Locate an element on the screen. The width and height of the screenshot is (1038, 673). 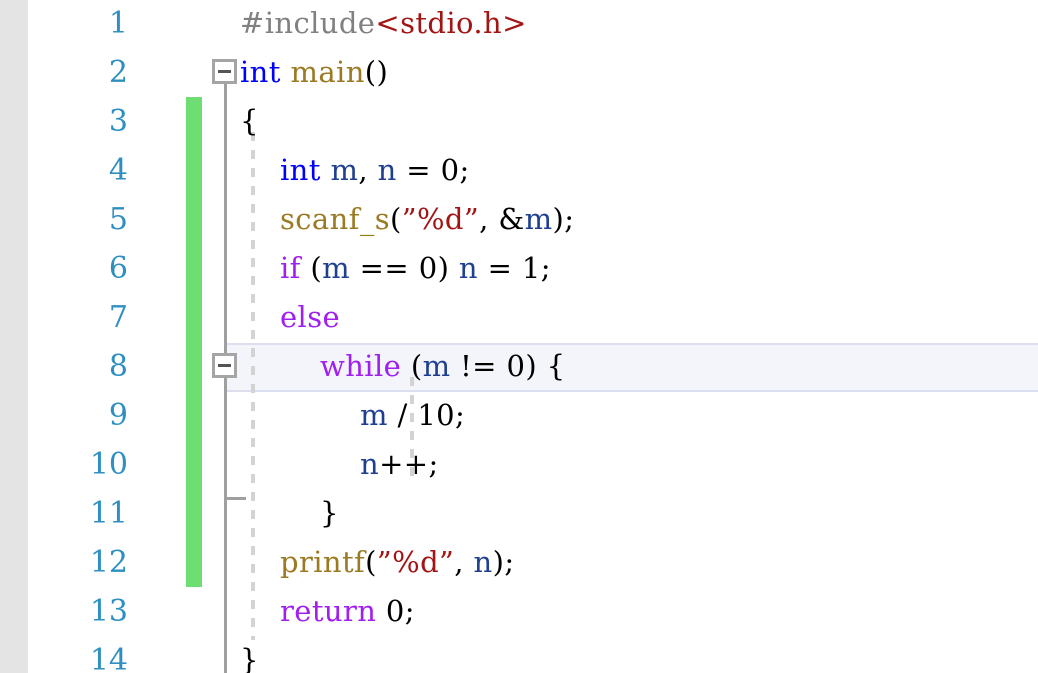
code-line-1: #include<stdio.h> is located at coordinates (383, 24).